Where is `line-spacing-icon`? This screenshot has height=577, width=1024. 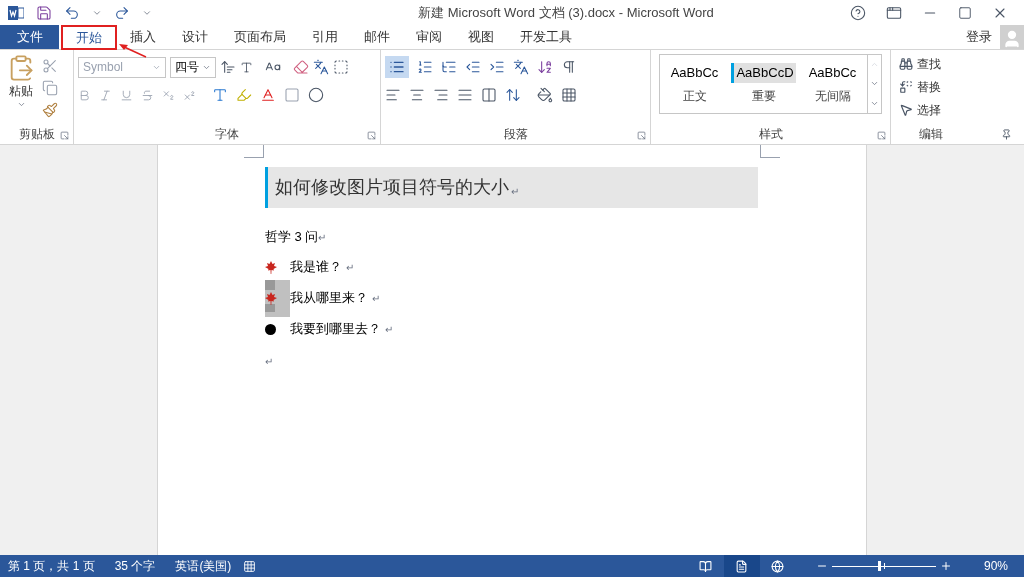 line-spacing-icon is located at coordinates (513, 95).